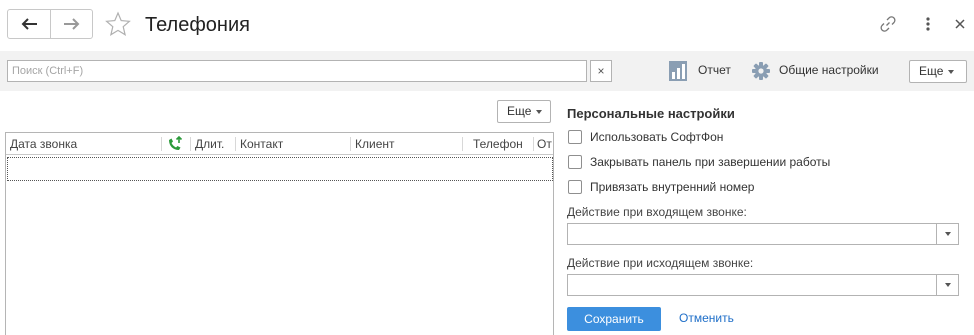 The image size is (974, 335). I want to click on back-button, so click(29, 24).